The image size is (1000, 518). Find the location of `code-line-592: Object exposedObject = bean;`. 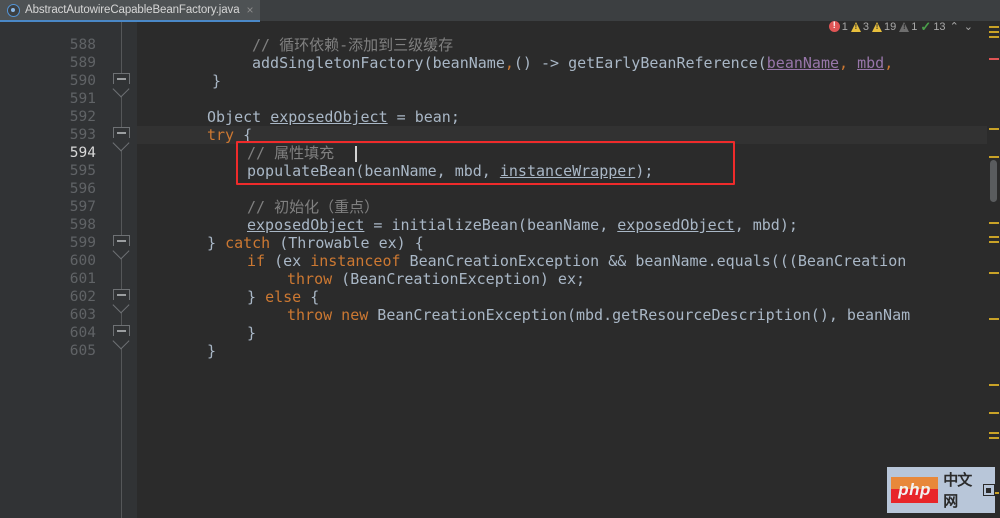

code-line-592: Object exposedObject = bean; is located at coordinates (333, 117).